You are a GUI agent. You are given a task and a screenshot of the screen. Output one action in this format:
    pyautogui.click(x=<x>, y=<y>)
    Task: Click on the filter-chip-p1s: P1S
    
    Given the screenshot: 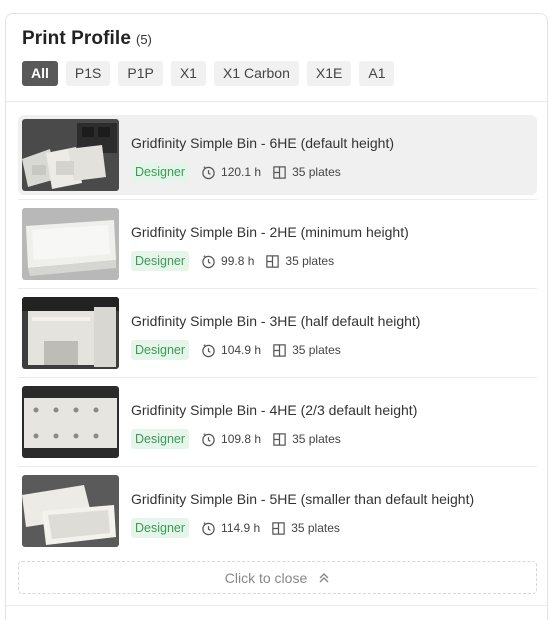 What is the action you would take?
    pyautogui.click(x=88, y=73)
    